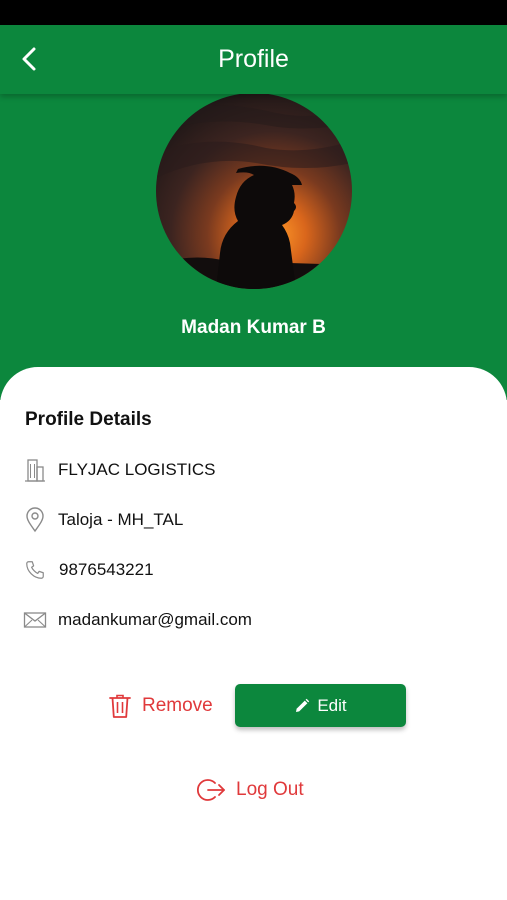  I want to click on remove-button: Remove, so click(160, 706).